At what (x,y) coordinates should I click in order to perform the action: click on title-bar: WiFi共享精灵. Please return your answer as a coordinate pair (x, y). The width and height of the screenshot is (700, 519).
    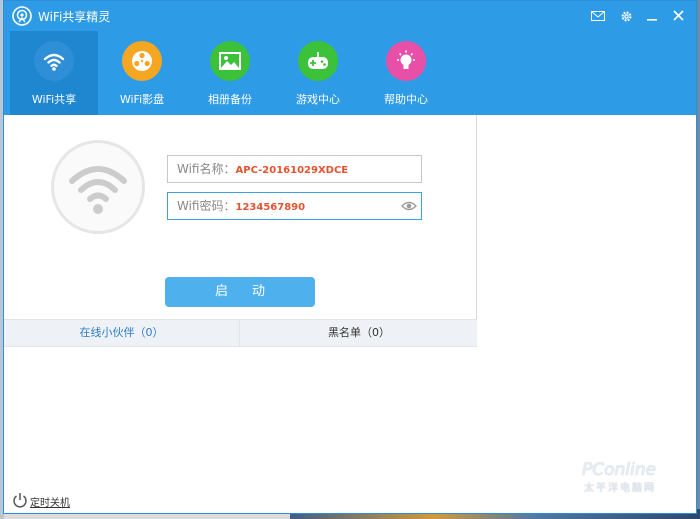
    Looking at the image, I should click on (350, 16).